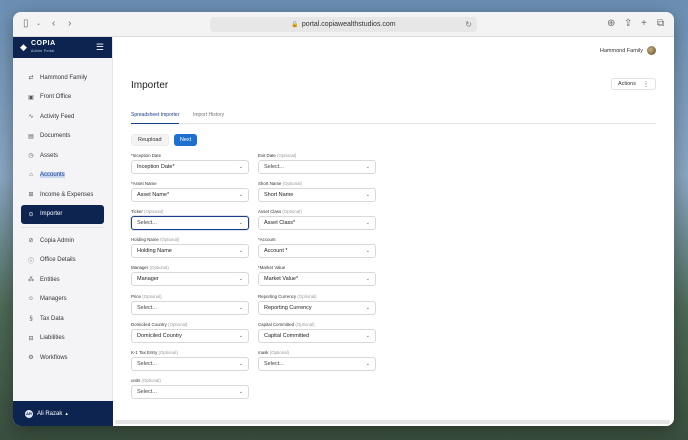 Image resolution: width=688 pixels, height=440 pixels. What do you see at coordinates (58, 156) in the screenshot?
I see `sidebar-item-assets: ◷ Assets` at bounding box center [58, 156].